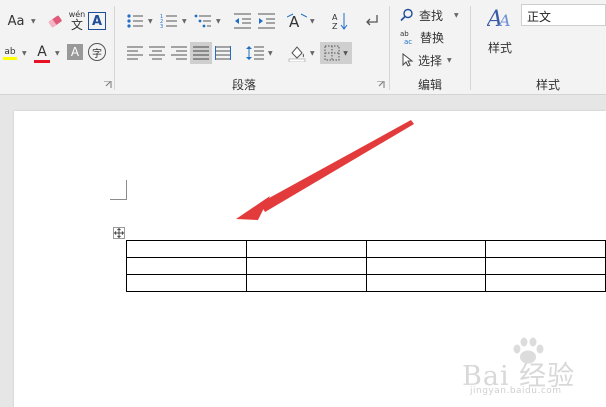  What do you see at coordinates (532, 369) in the screenshot?
I see `watermark: Bai 经验 jingyan.baidu.com` at bounding box center [532, 369].